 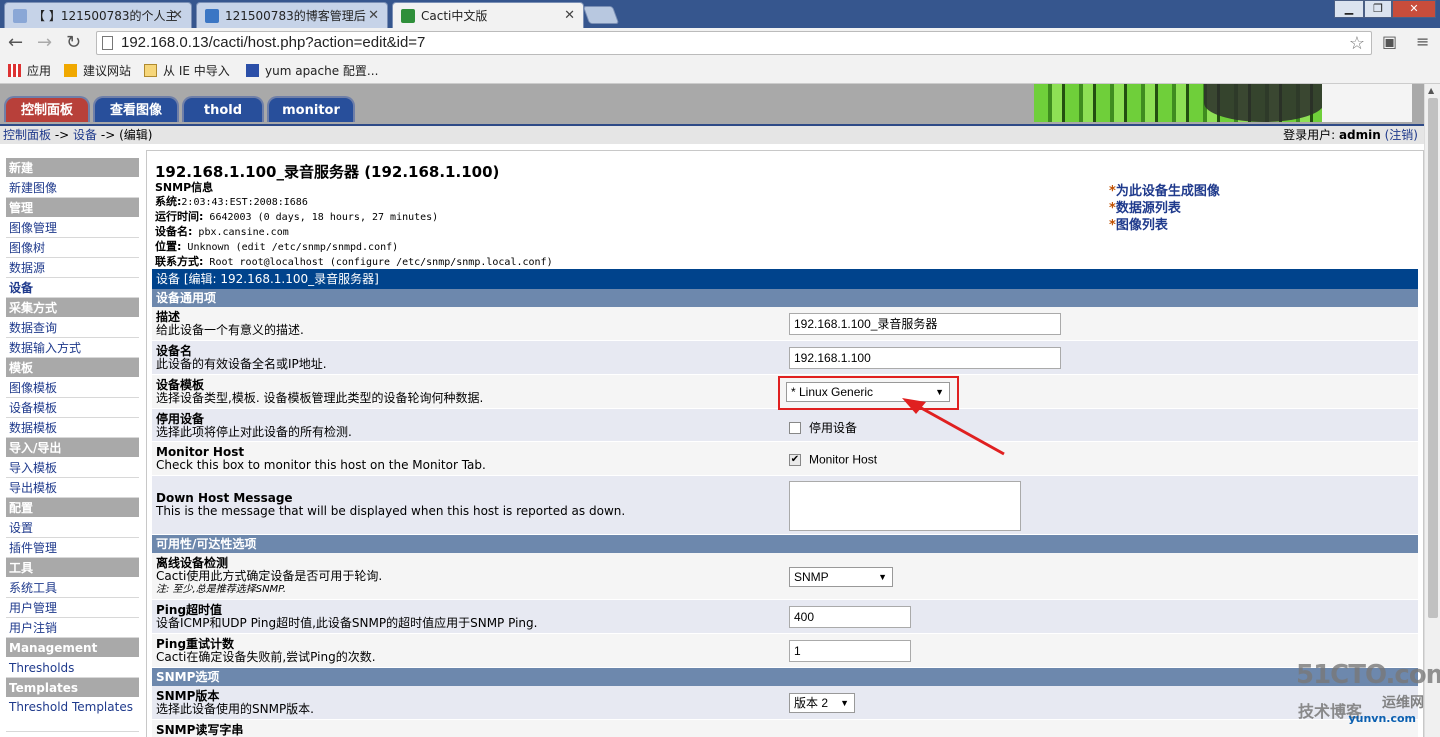 I want to click on tab-console: 控制面板, so click(x=47, y=109).